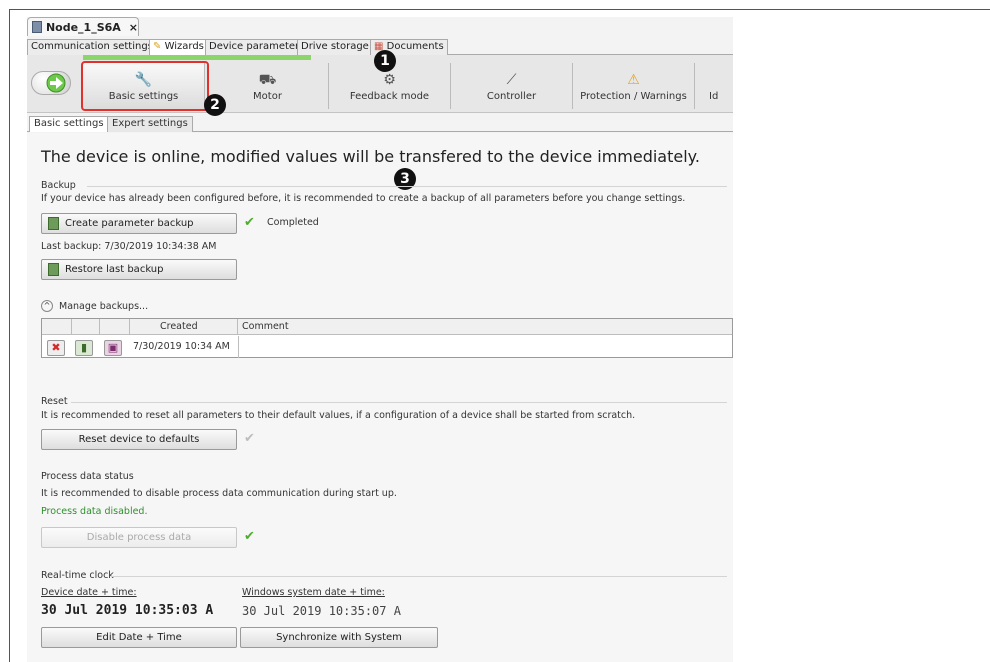 The height and width of the screenshot is (662, 990). I want to click on next-arrow-icon, so click(56, 83).